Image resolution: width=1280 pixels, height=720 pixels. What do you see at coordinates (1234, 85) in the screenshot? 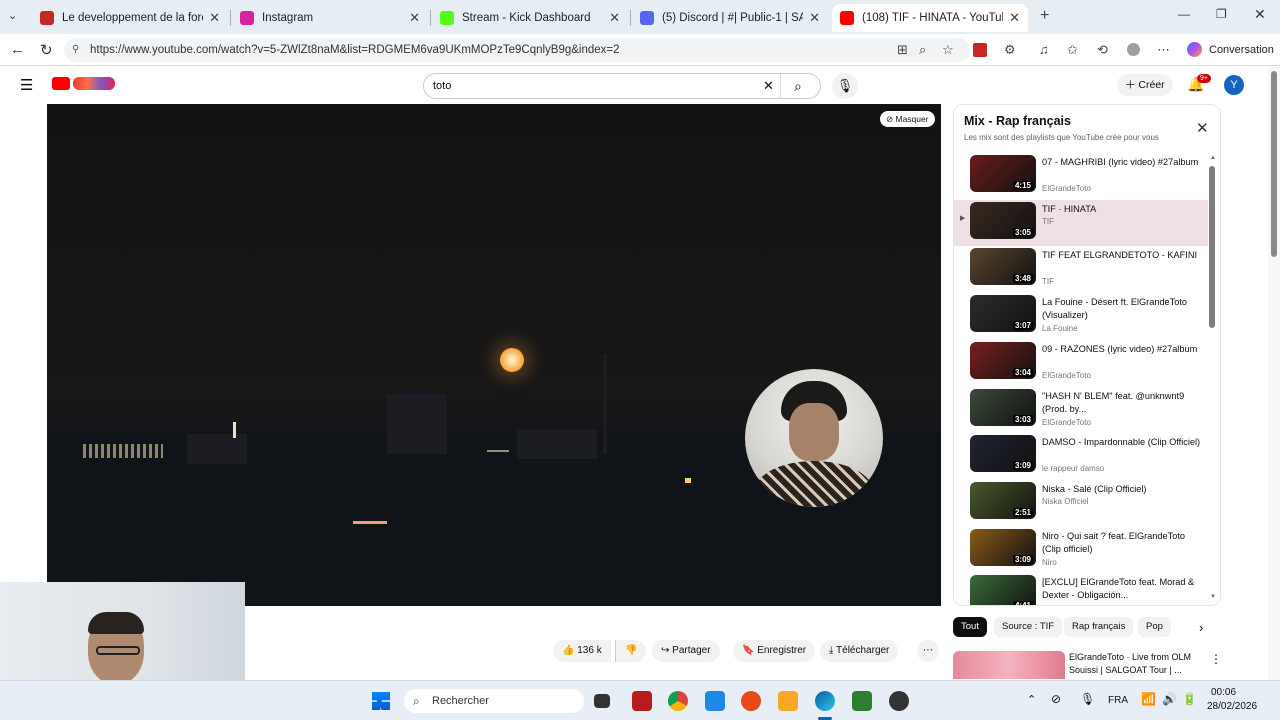
I see `account-avatar: Y` at bounding box center [1234, 85].